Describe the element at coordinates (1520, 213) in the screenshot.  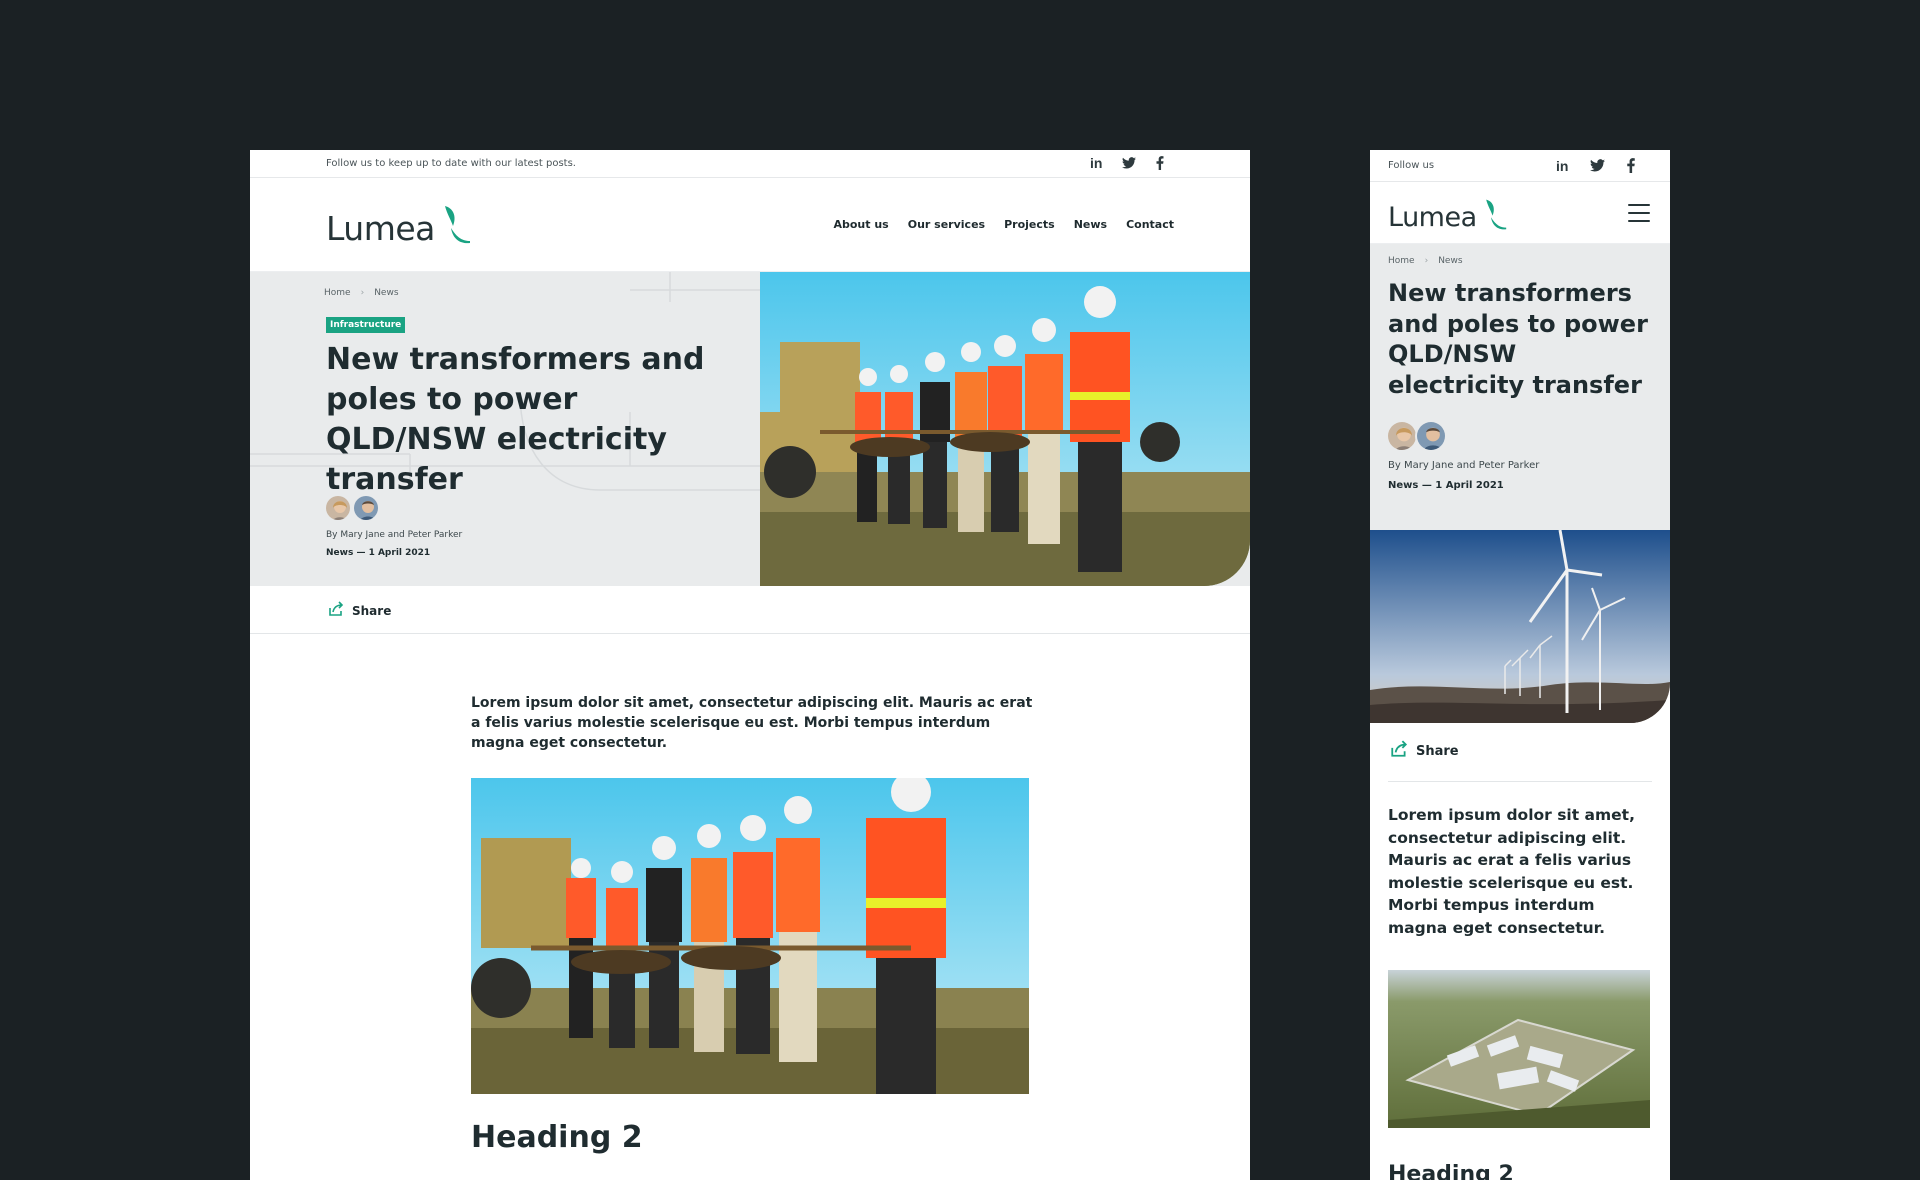
I see `site-header: Lumea` at that location.